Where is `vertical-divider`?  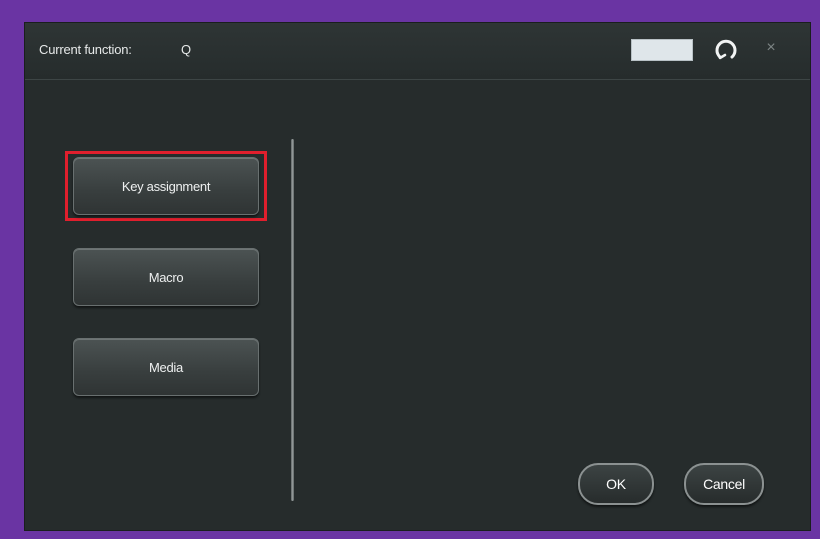
vertical-divider is located at coordinates (292, 320).